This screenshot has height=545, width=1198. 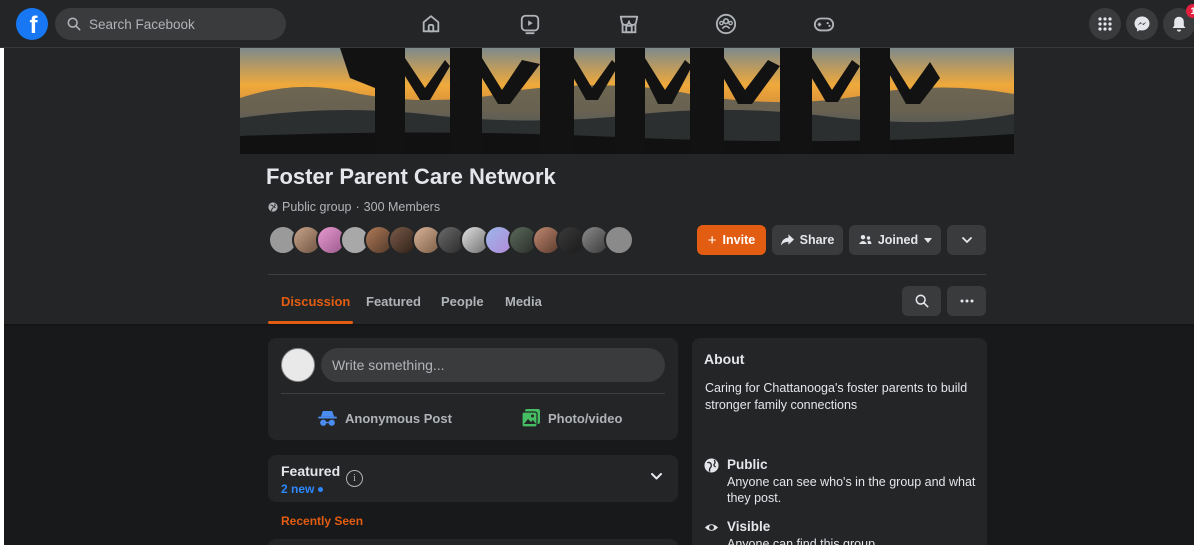 What do you see at coordinates (402, 207) in the screenshot?
I see `member-count-link: 300 Members` at bounding box center [402, 207].